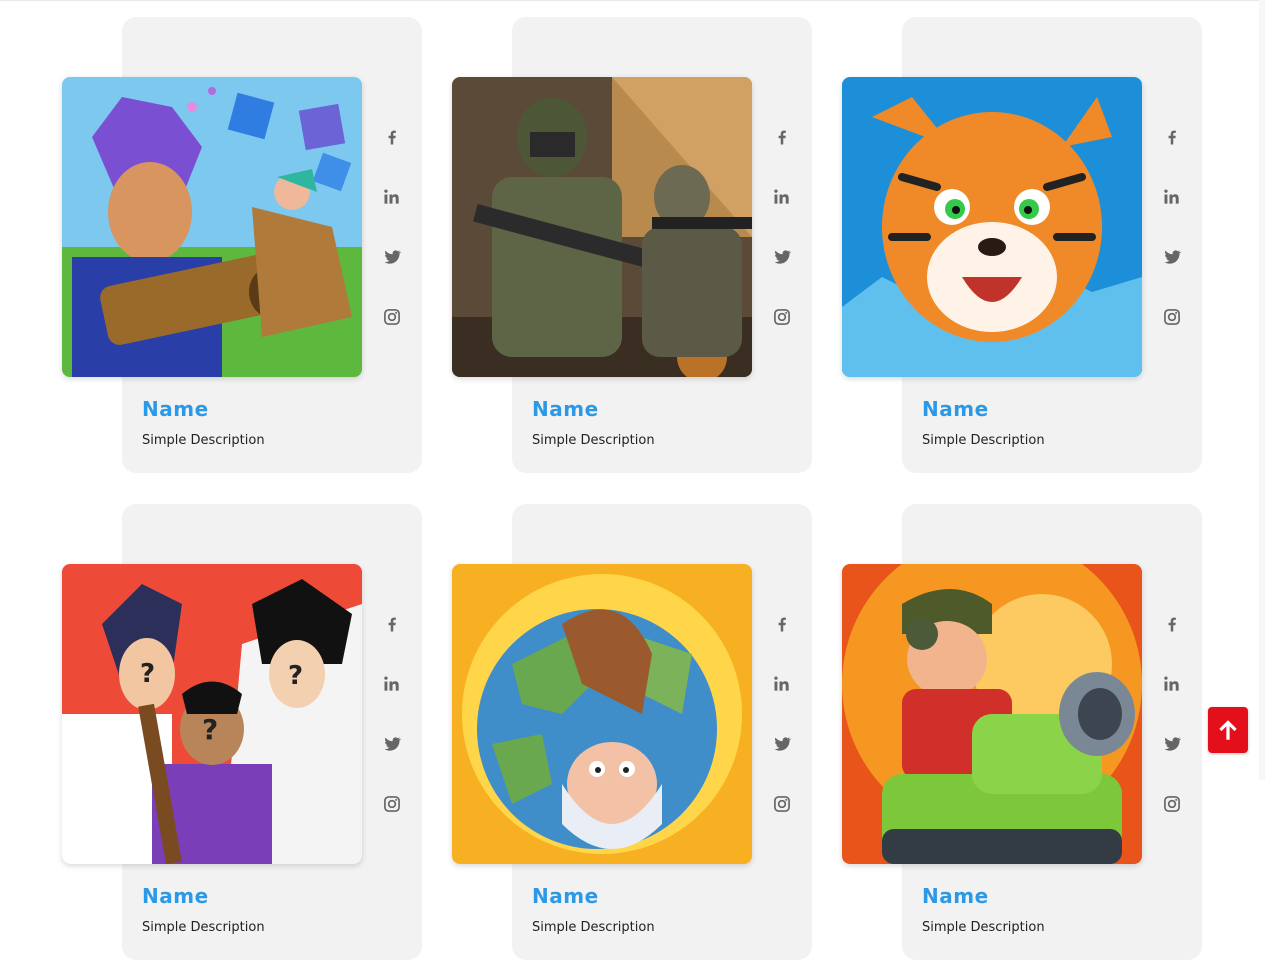 The width and height of the screenshot is (1265, 960). Describe the element at coordinates (1262, 390) in the screenshot. I see `page-scrollbar` at that location.